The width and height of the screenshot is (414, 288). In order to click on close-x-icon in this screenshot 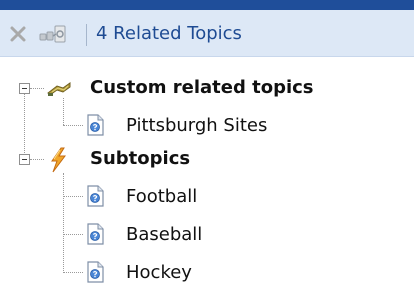, I will do `click(18, 34)`.